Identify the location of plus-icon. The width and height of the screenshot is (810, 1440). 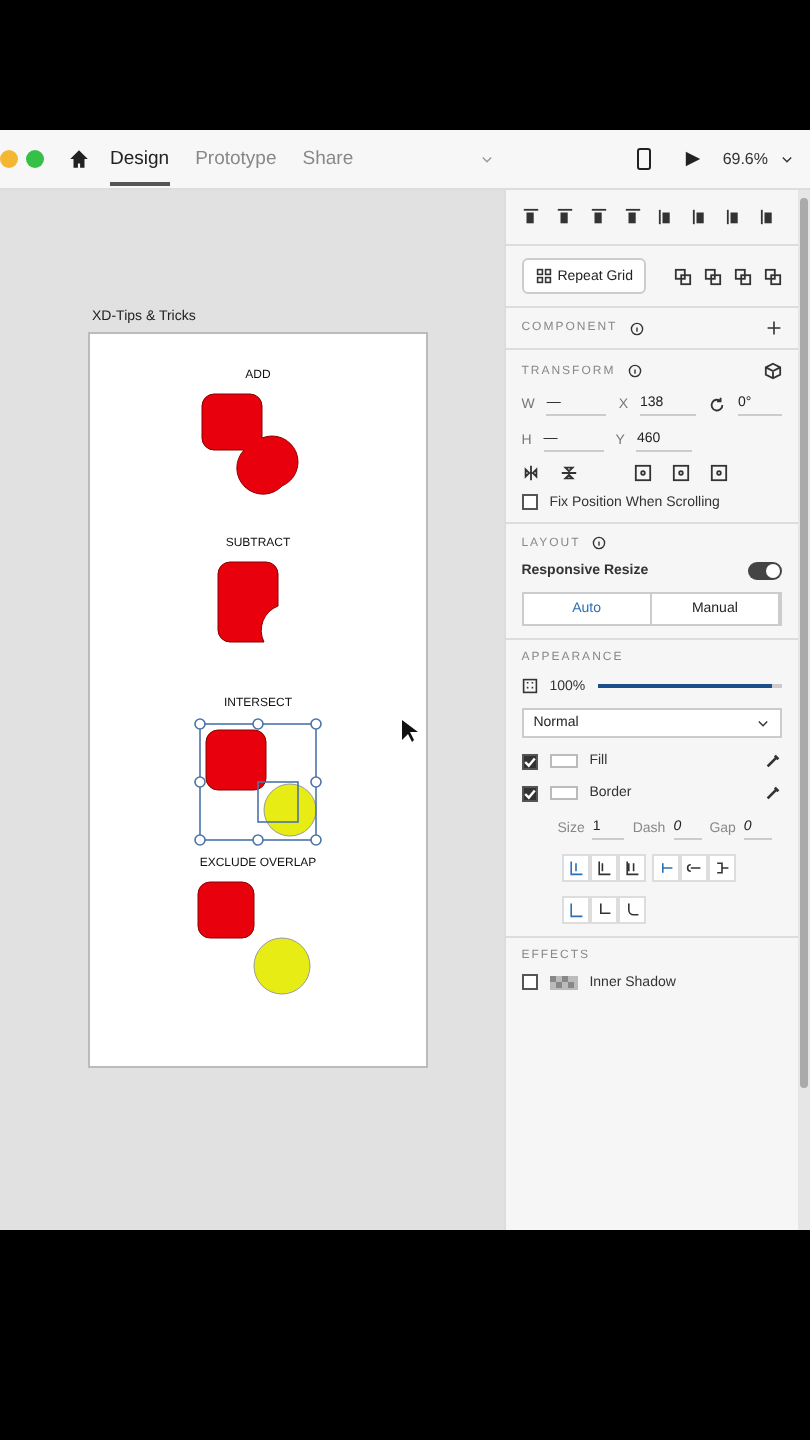
(774, 328).